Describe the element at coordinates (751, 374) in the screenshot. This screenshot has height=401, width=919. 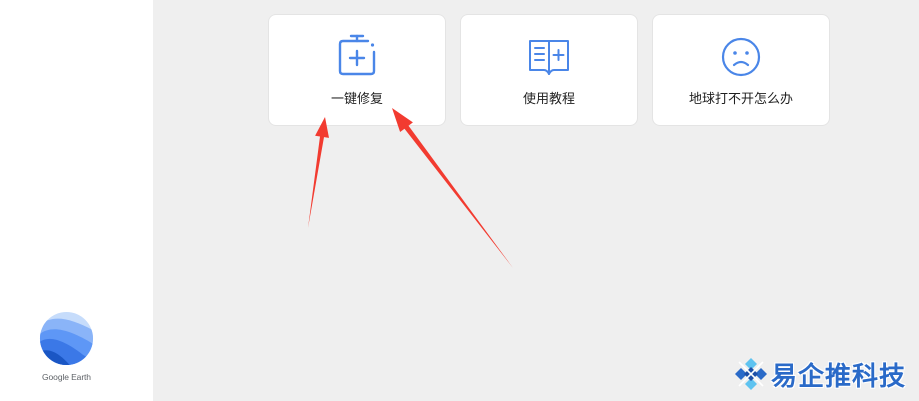
I see `company-logo` at that location.